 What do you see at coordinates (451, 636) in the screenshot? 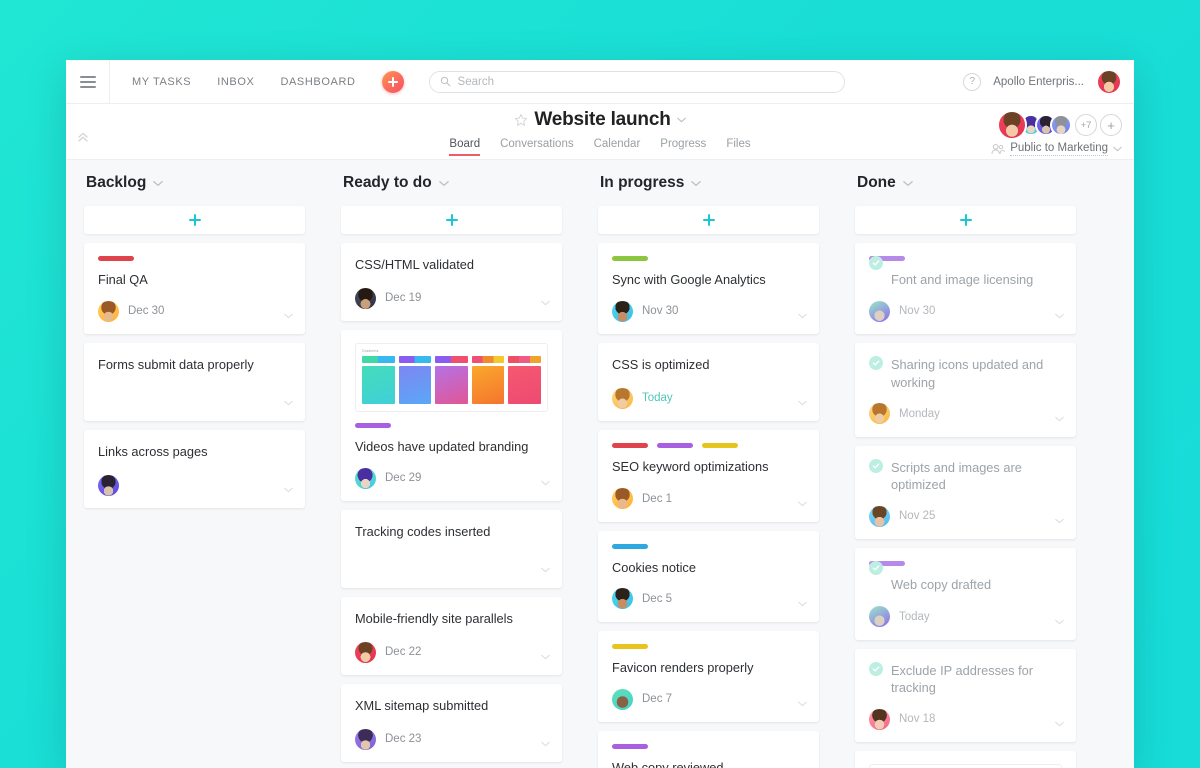
I see `task-card: Mobile-friendly site parallels Dec 22` at bounding box center [451, 636].